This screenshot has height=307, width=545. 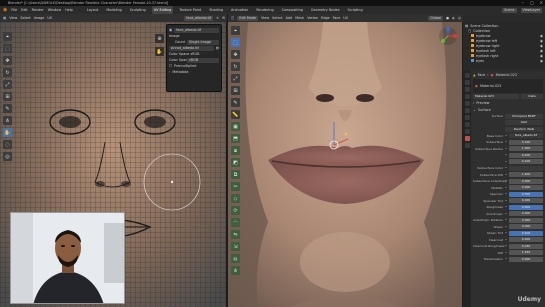 I want to click on inset-icon: ⧈, so click(x=235, y=150).